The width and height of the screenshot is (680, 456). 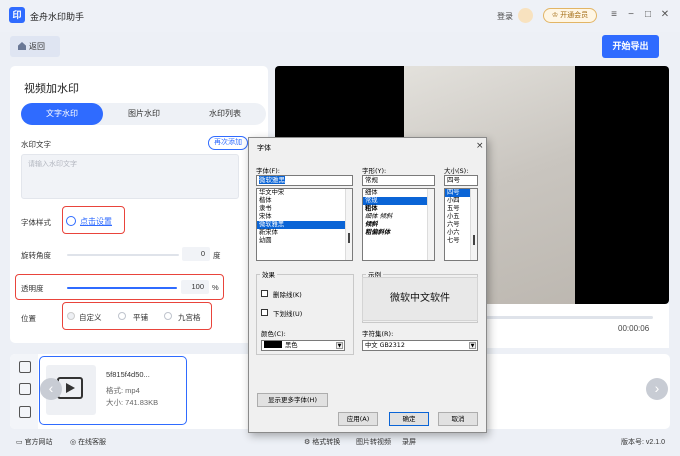 I want to click on back-button: 返回, so click(x=35, y=46).